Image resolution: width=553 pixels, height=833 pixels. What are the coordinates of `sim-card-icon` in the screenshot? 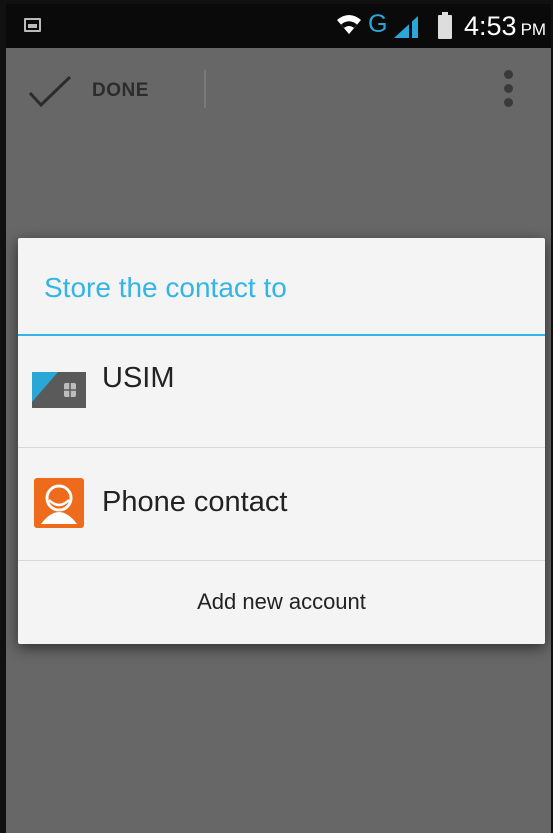 It's located at (59, 390).